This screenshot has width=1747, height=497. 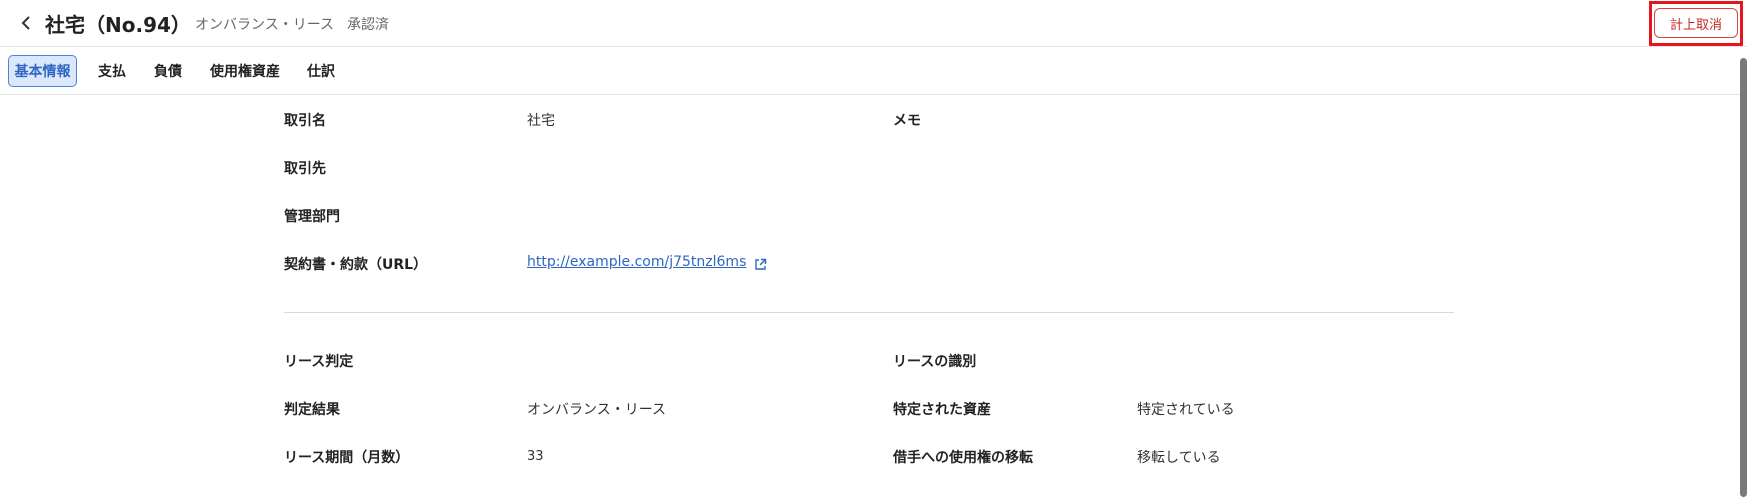 What do you see at coordinates (118, 25) in the screenshot?
I see `page-title: 社宅（No.94）` at bounding box center [118, 25].